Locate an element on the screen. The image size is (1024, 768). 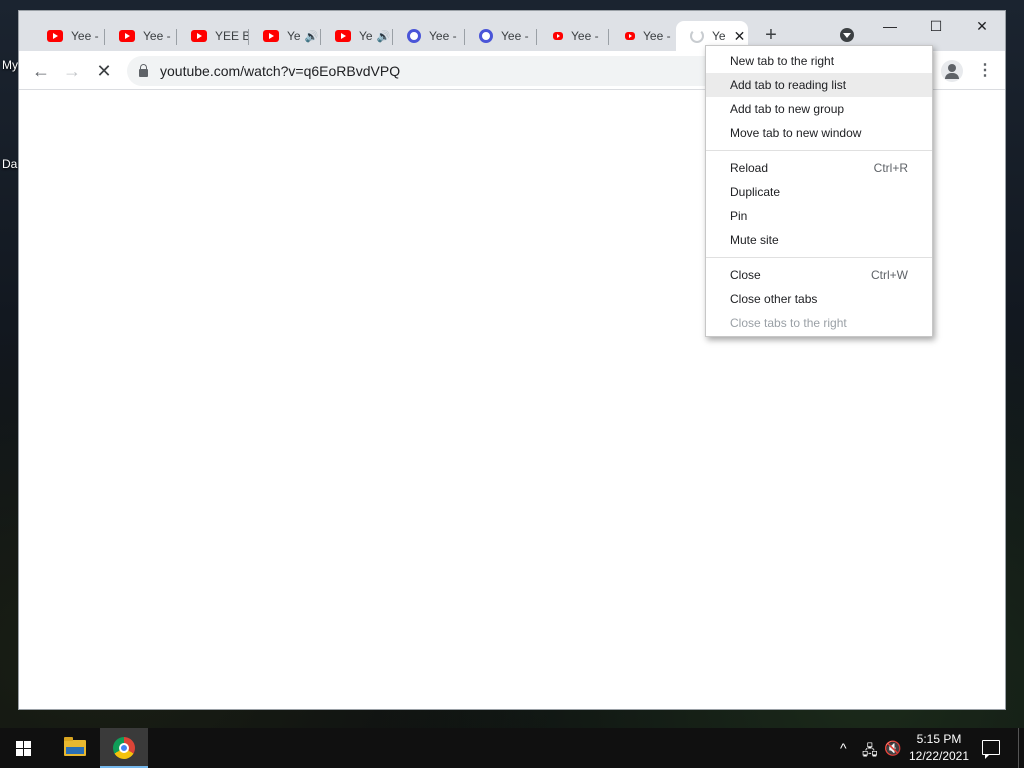
menu-item-pin: Pin is located at coordinates (819, 216).